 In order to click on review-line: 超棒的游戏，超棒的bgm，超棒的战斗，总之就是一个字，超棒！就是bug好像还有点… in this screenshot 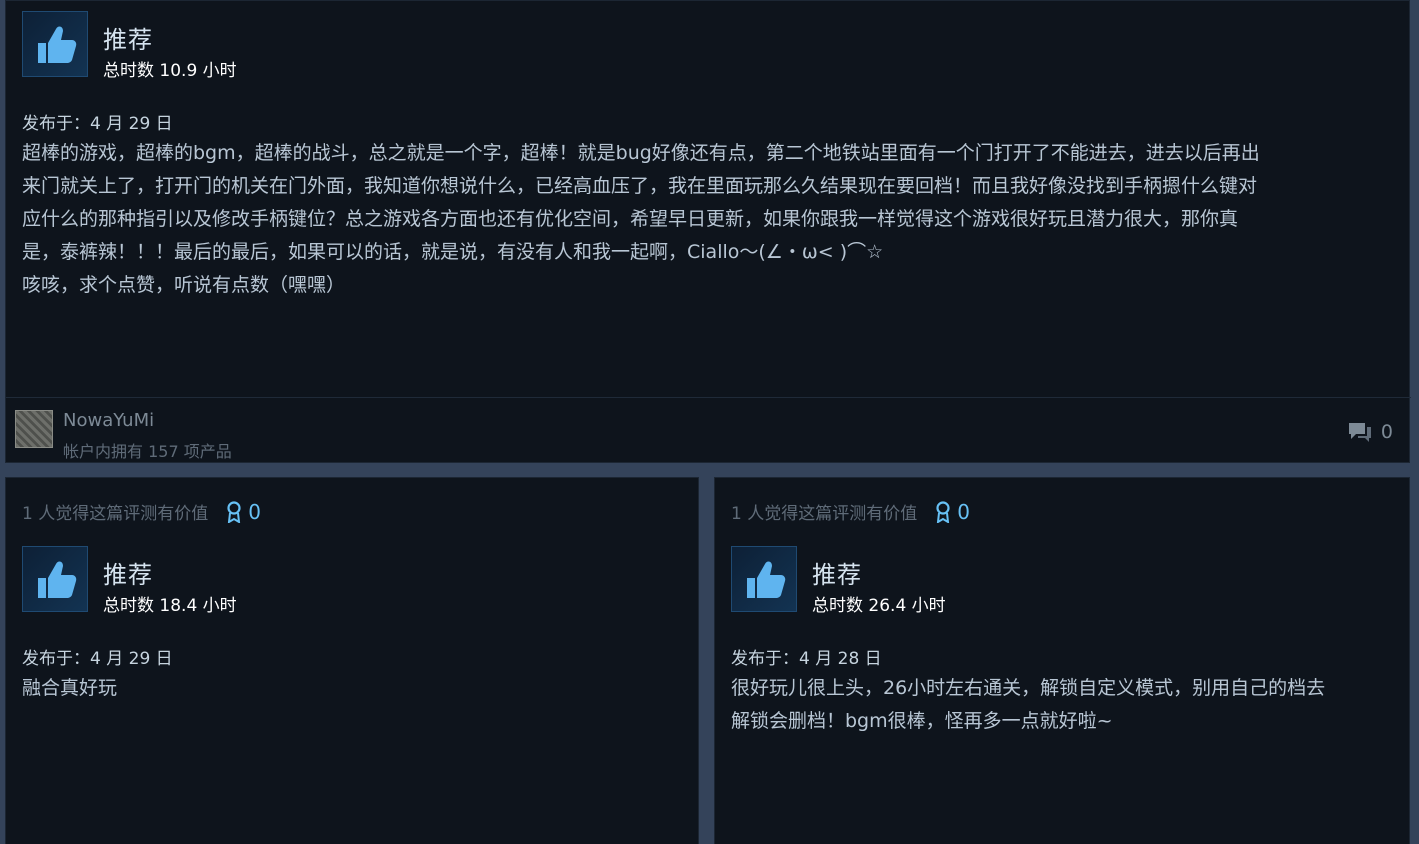, I will do `click(641, 153)`.